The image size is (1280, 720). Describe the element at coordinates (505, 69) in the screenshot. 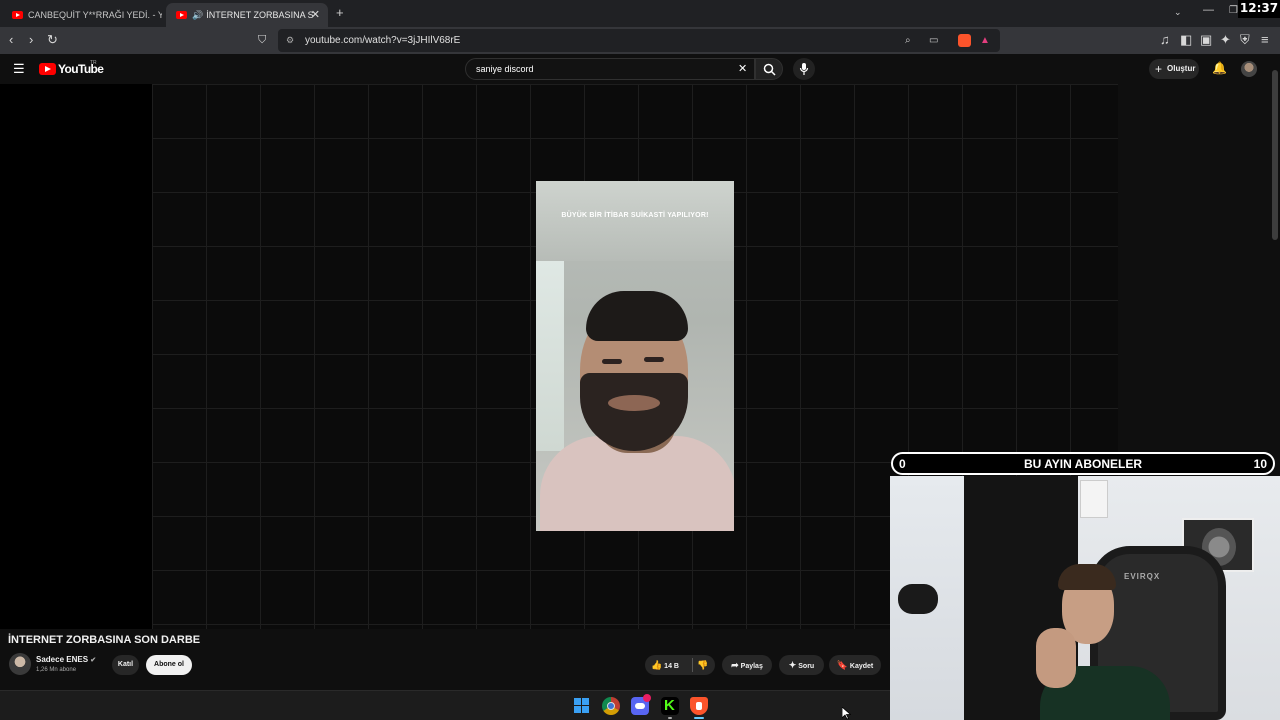

I see `search-input-value: saniye discord` at that location.